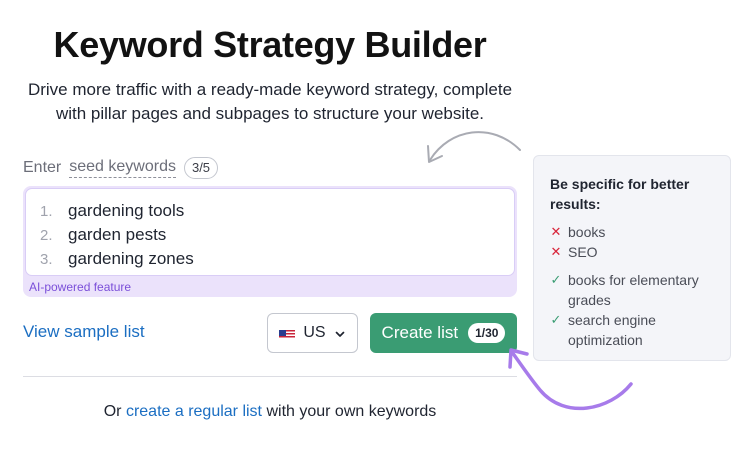 The image size is (750, 451). I want to click on keyword-line: 2. garden pests, so click(103, 235).